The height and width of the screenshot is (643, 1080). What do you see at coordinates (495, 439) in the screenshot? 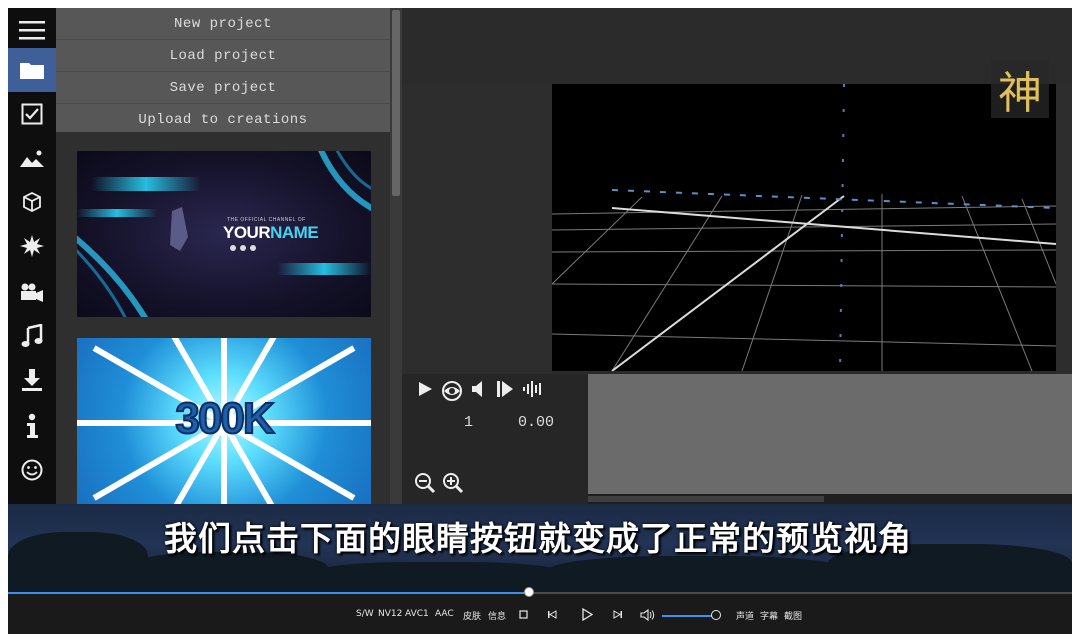
I see `playback-controls: 1 0.00` at bounding box center [495, 439].